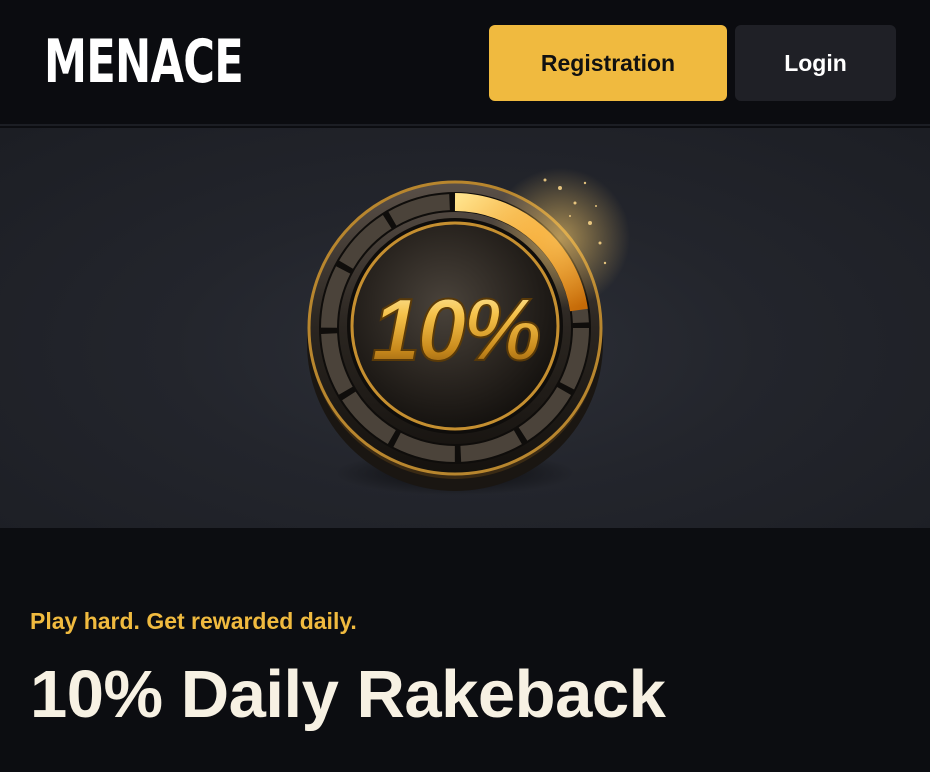 The height and width of the screenshot is (772, 930). What do you see at coordinates (815, 63) in the screenshot?
I see `login-button: Login` at bounding box center [815, 63].